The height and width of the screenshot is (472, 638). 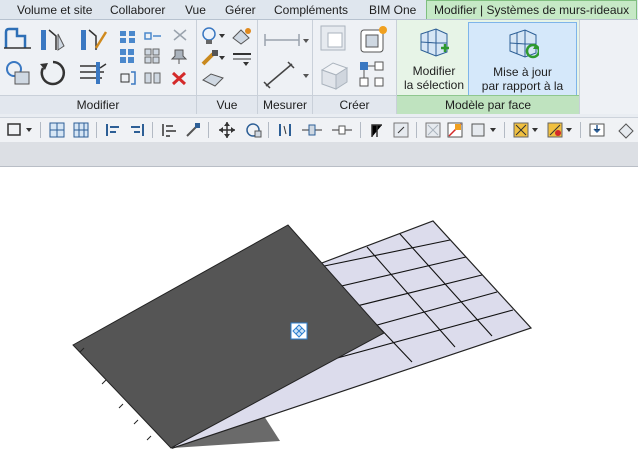 I want to click on rotate-icon, so click(x=53, y=73).